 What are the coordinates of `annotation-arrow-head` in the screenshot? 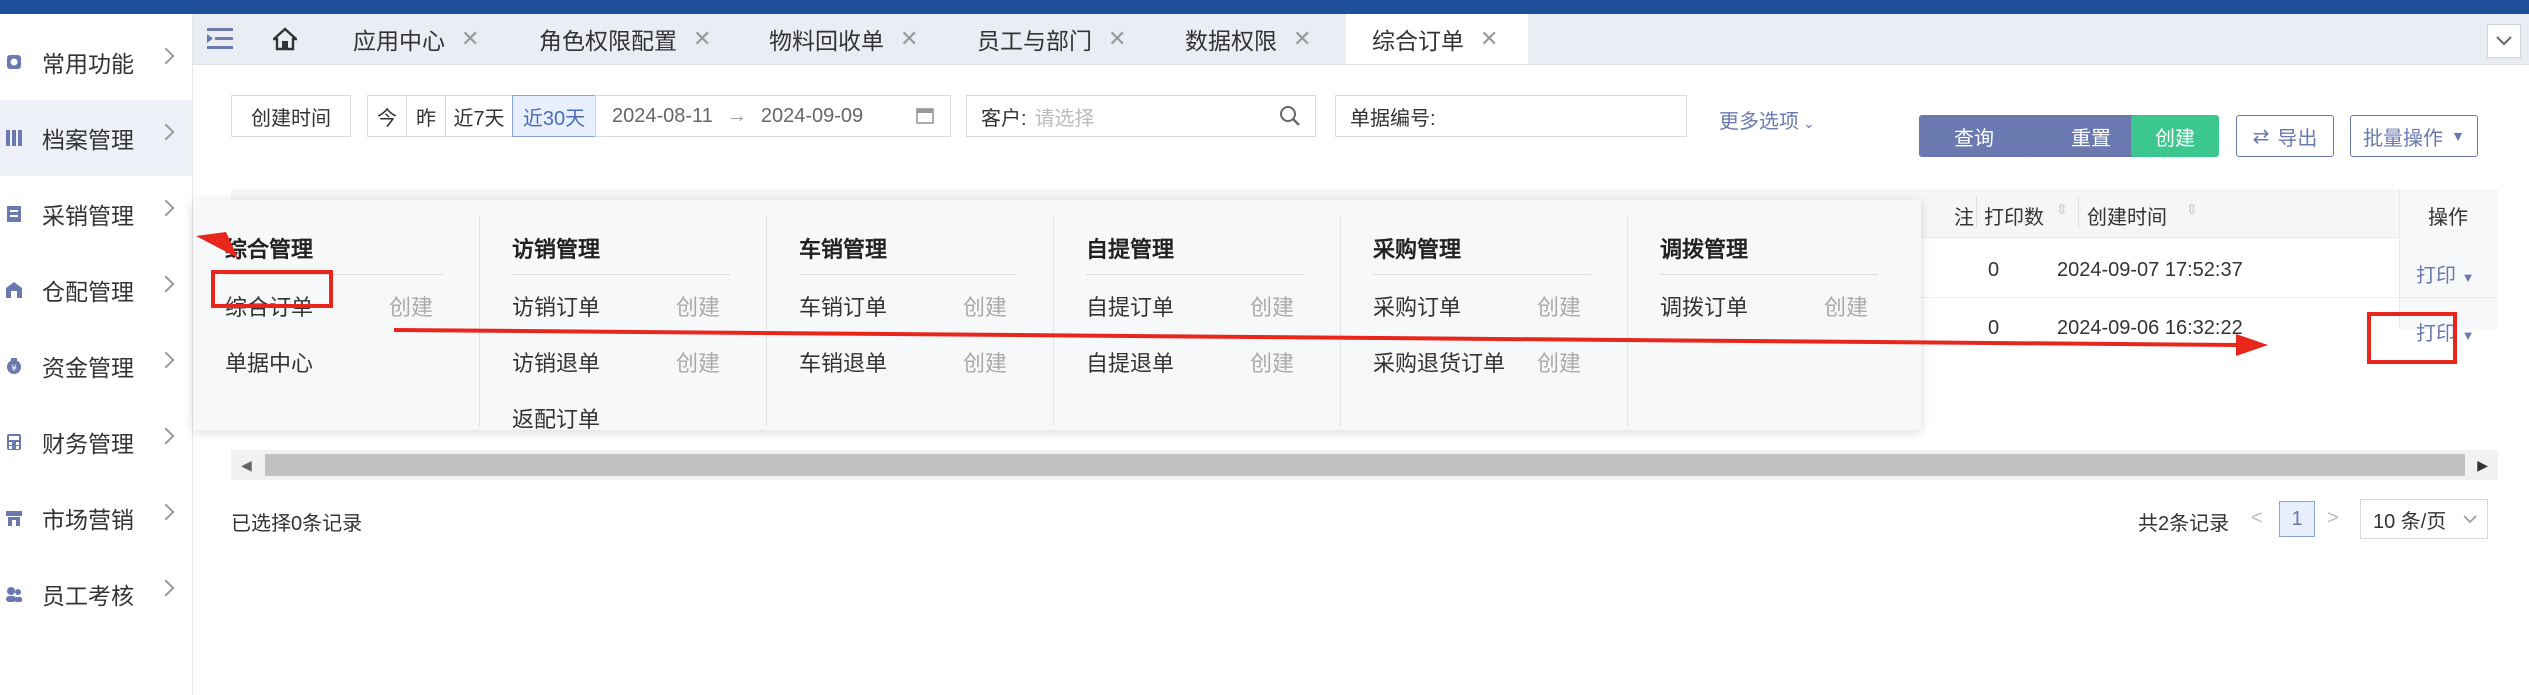 It's located at (2252, 345).